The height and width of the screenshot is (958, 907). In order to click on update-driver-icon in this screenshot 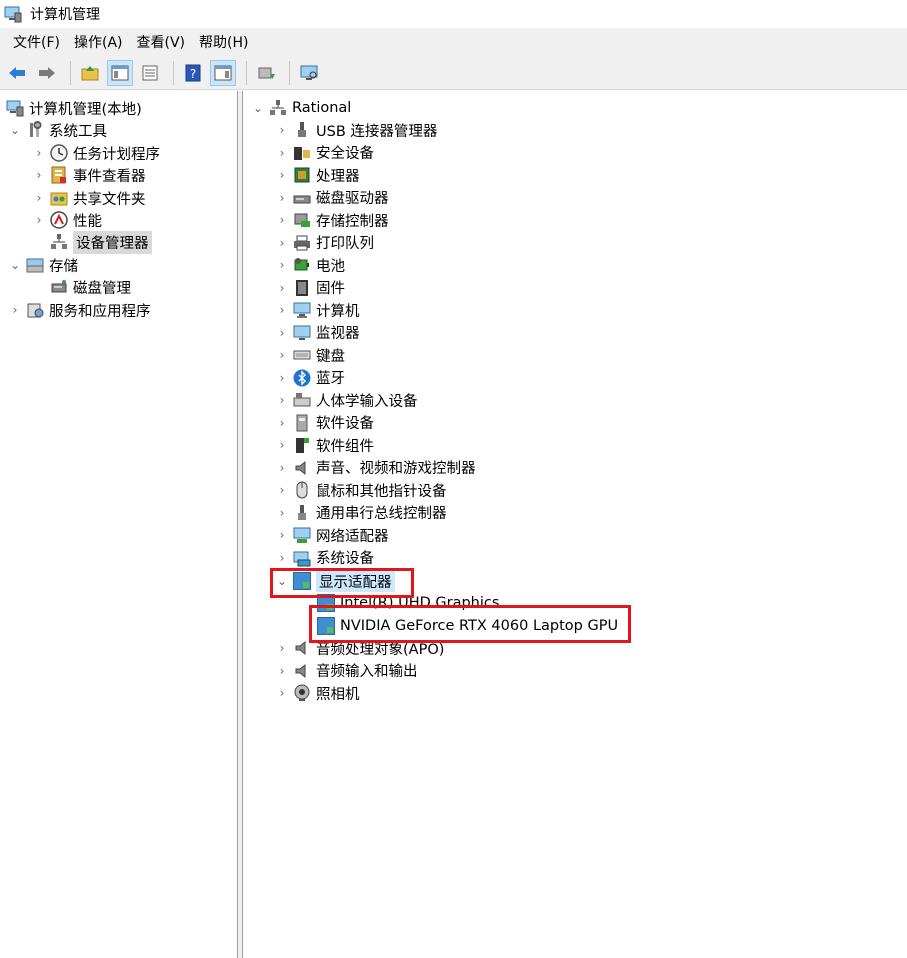, I will do `click(266, 73)`.